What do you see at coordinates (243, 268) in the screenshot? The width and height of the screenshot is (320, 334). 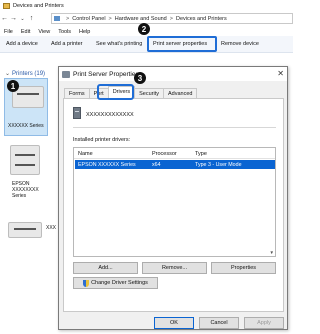 I see `properties-button: Properties` at bounding box center [243, 268].